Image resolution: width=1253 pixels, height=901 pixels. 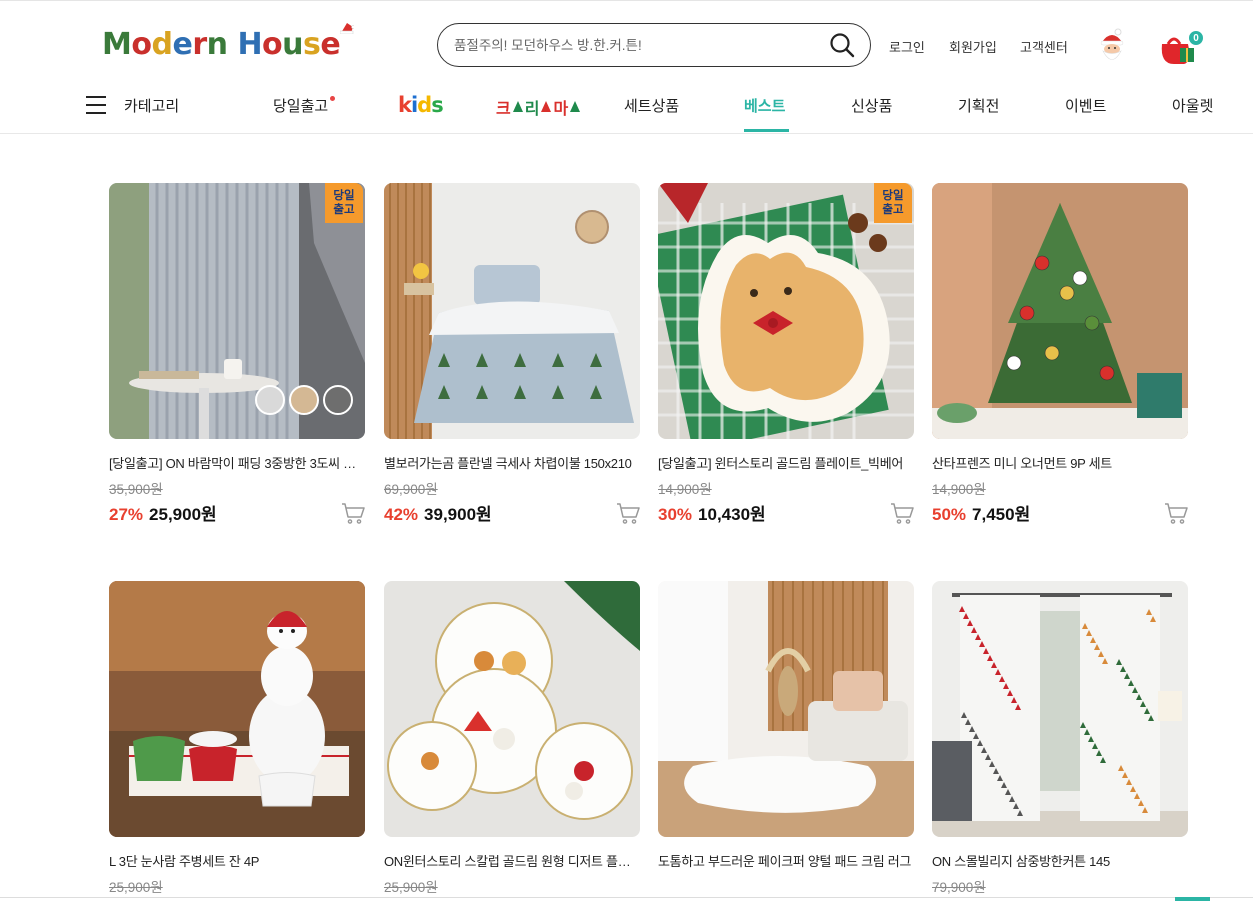 I want to click on sale-price: 25,900원, so click(x=183, y=514).